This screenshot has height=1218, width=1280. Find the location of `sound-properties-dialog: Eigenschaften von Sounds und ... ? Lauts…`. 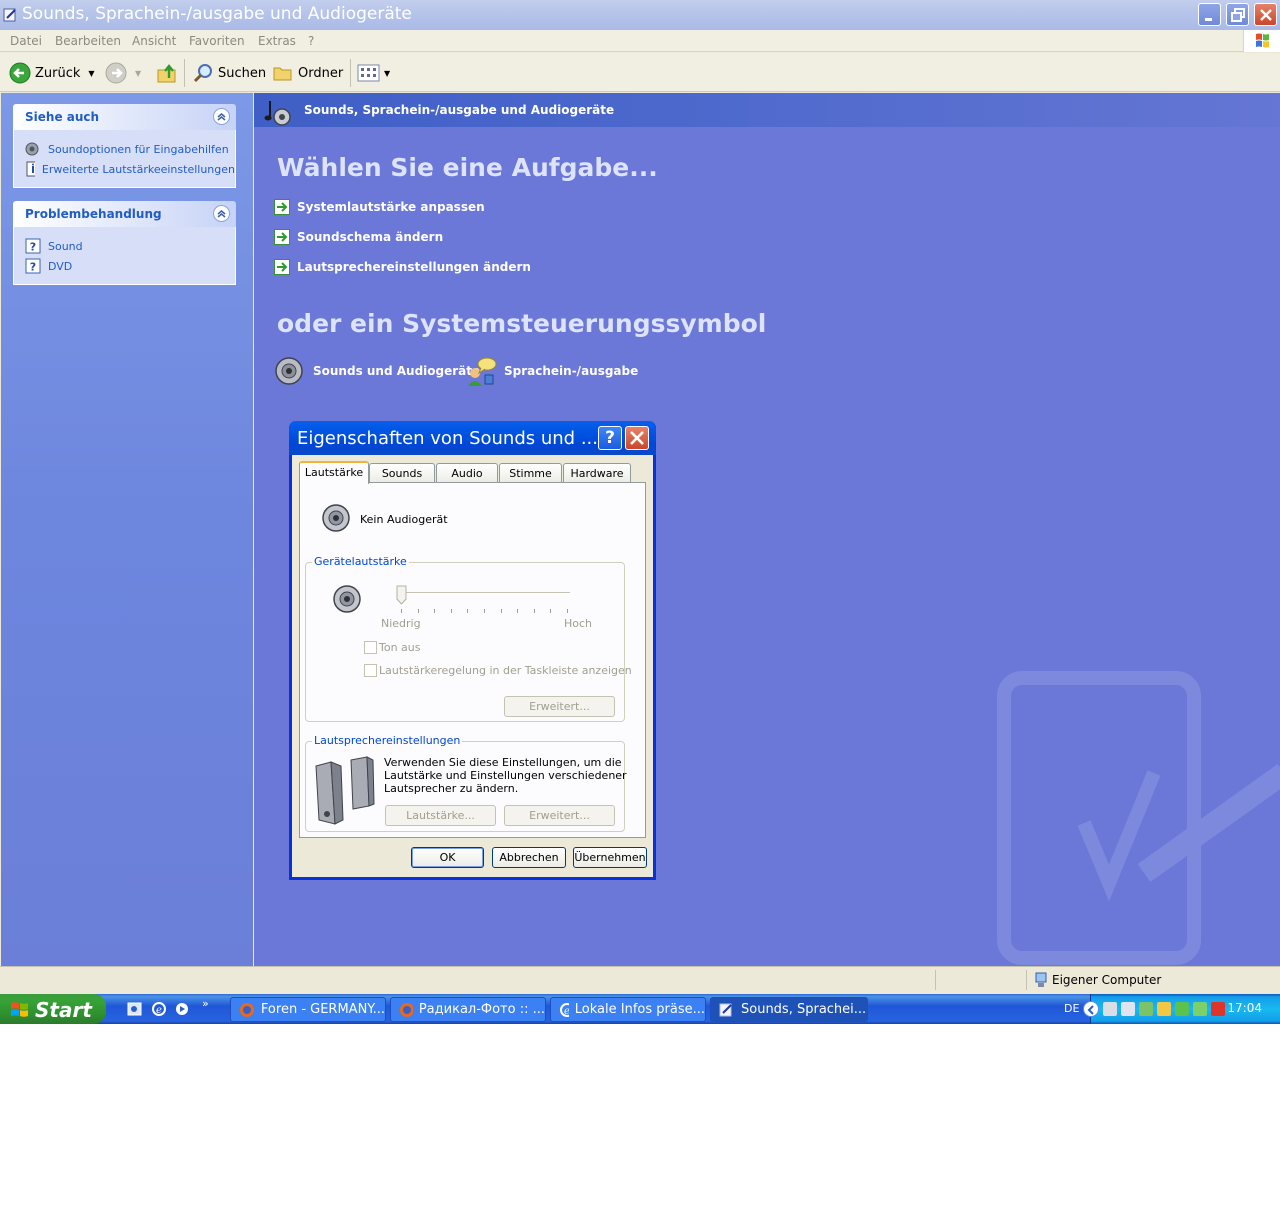

sound-properties-dialog: Eigenschaften von Sounds und ... ? Lauts… is located at coordinates (472, 650).